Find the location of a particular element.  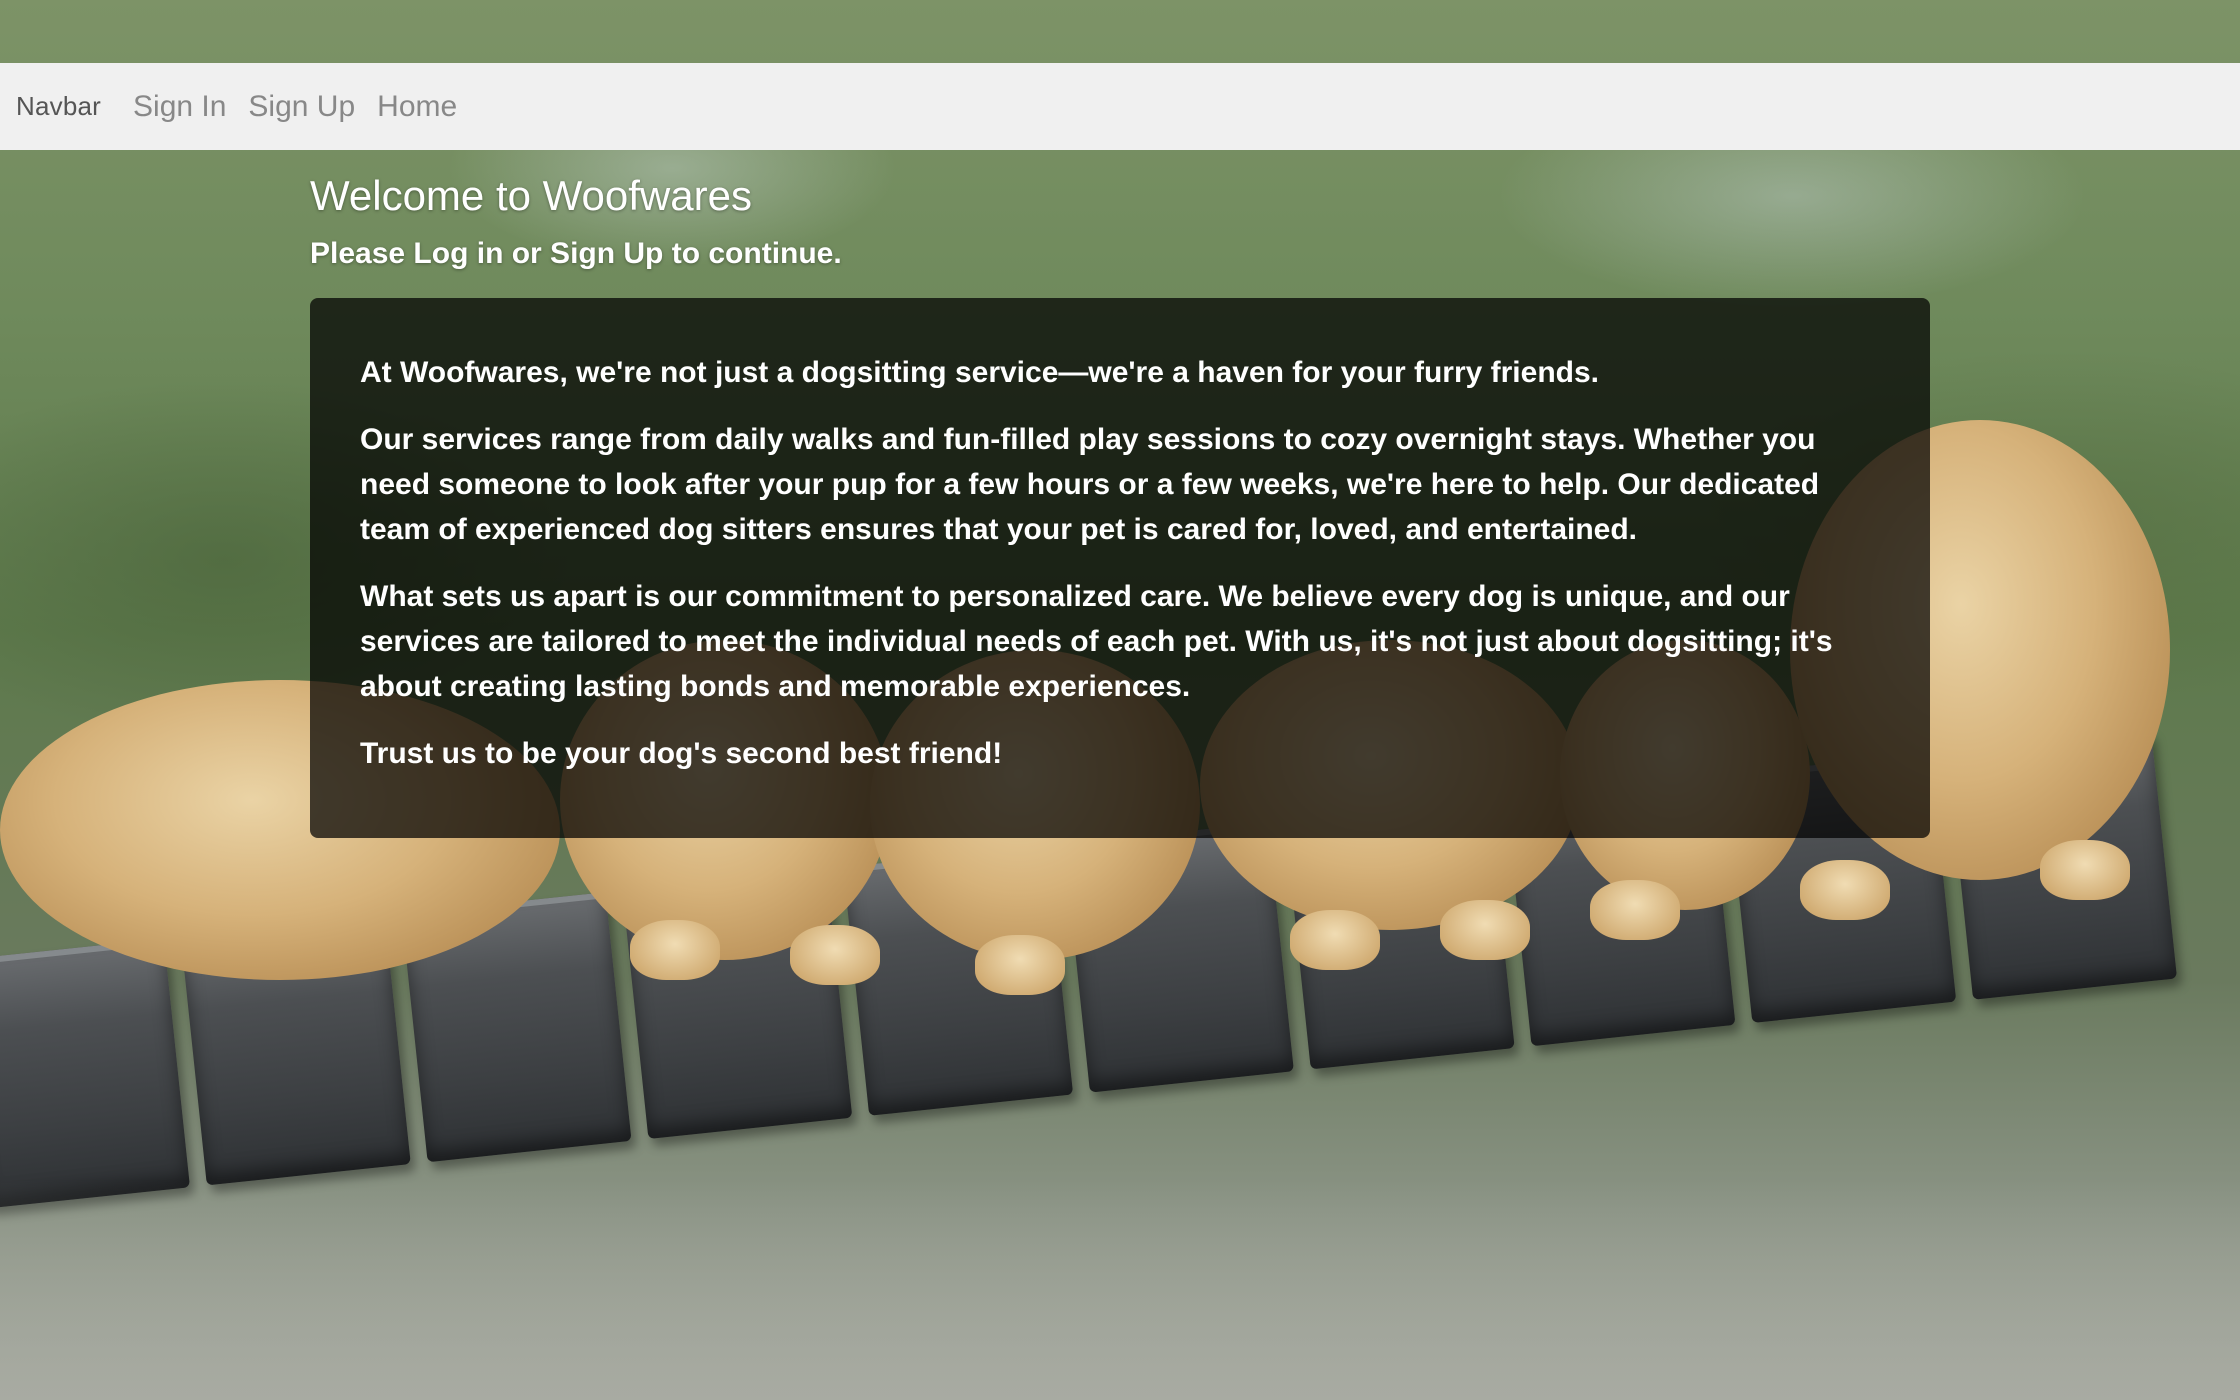

nav-link-sign-in: Sign In is located at coordinates (179, 107).